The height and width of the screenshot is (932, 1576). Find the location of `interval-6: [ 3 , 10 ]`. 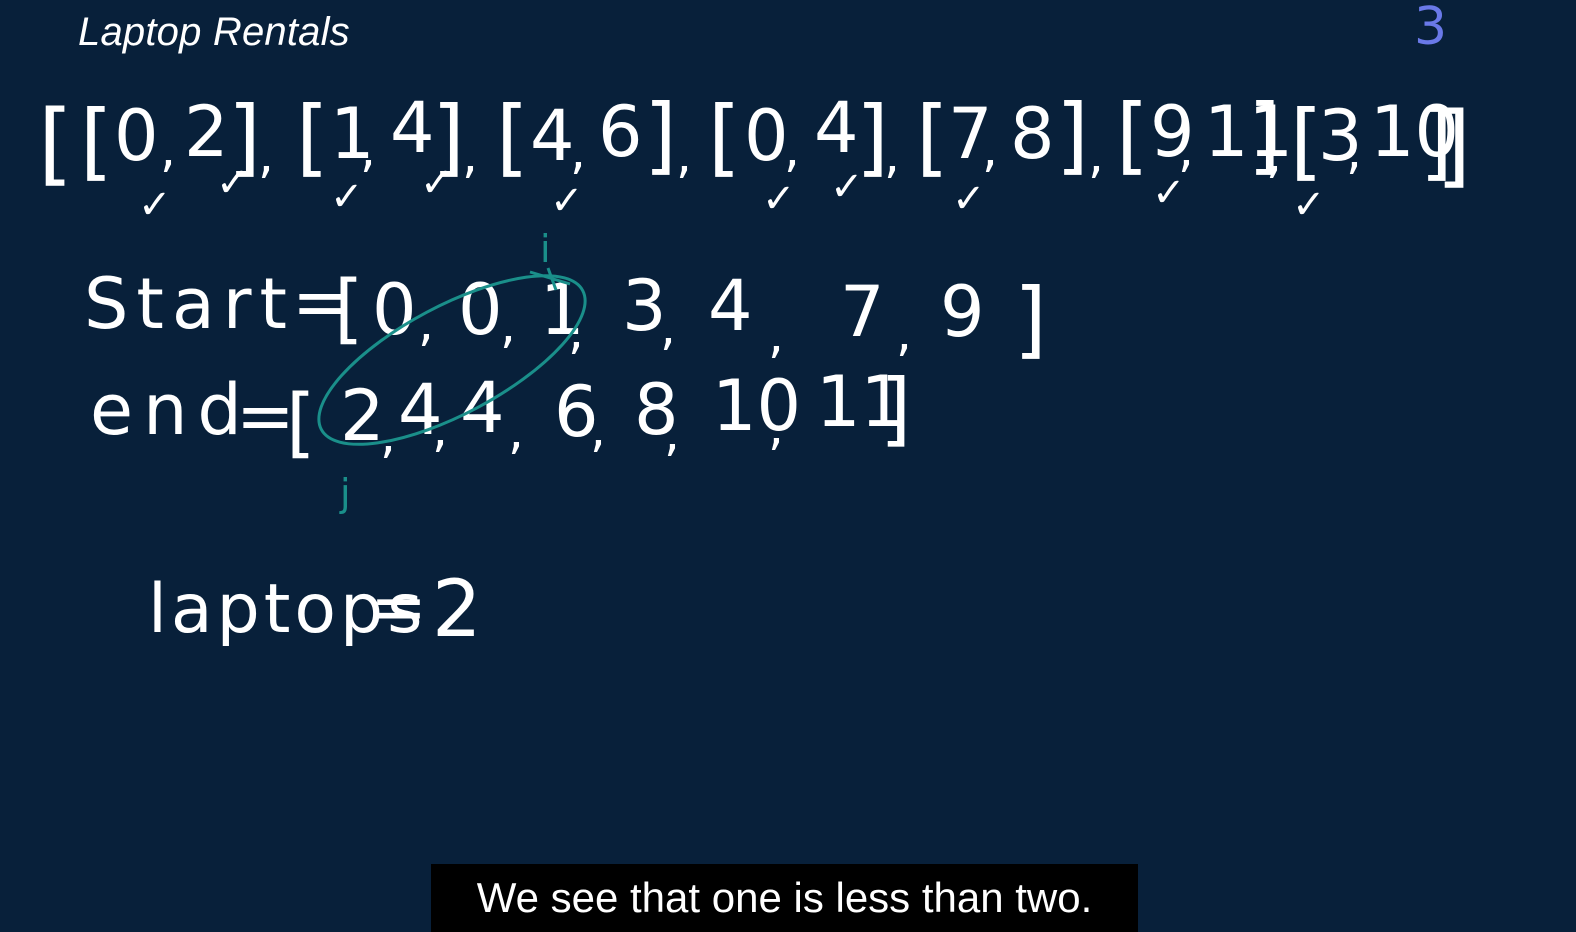

interval-6: [ 3 , 10 ] is located at coordinates (1374, 140).